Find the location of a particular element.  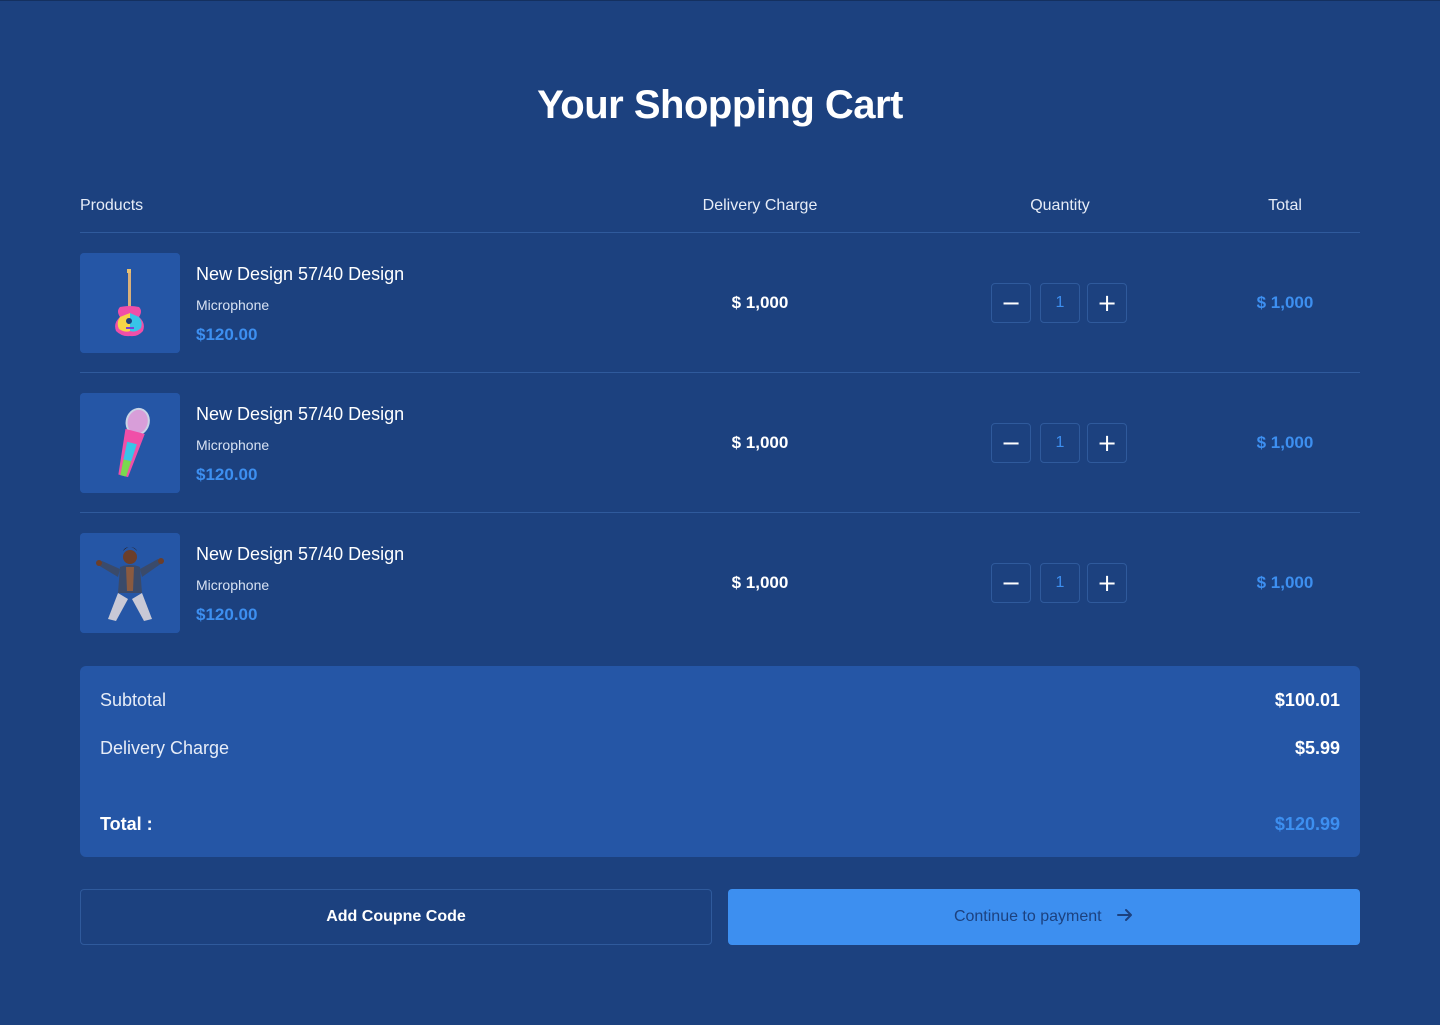

header-delivery-charge: Delivery Charge is located at coordinates (760, 205).